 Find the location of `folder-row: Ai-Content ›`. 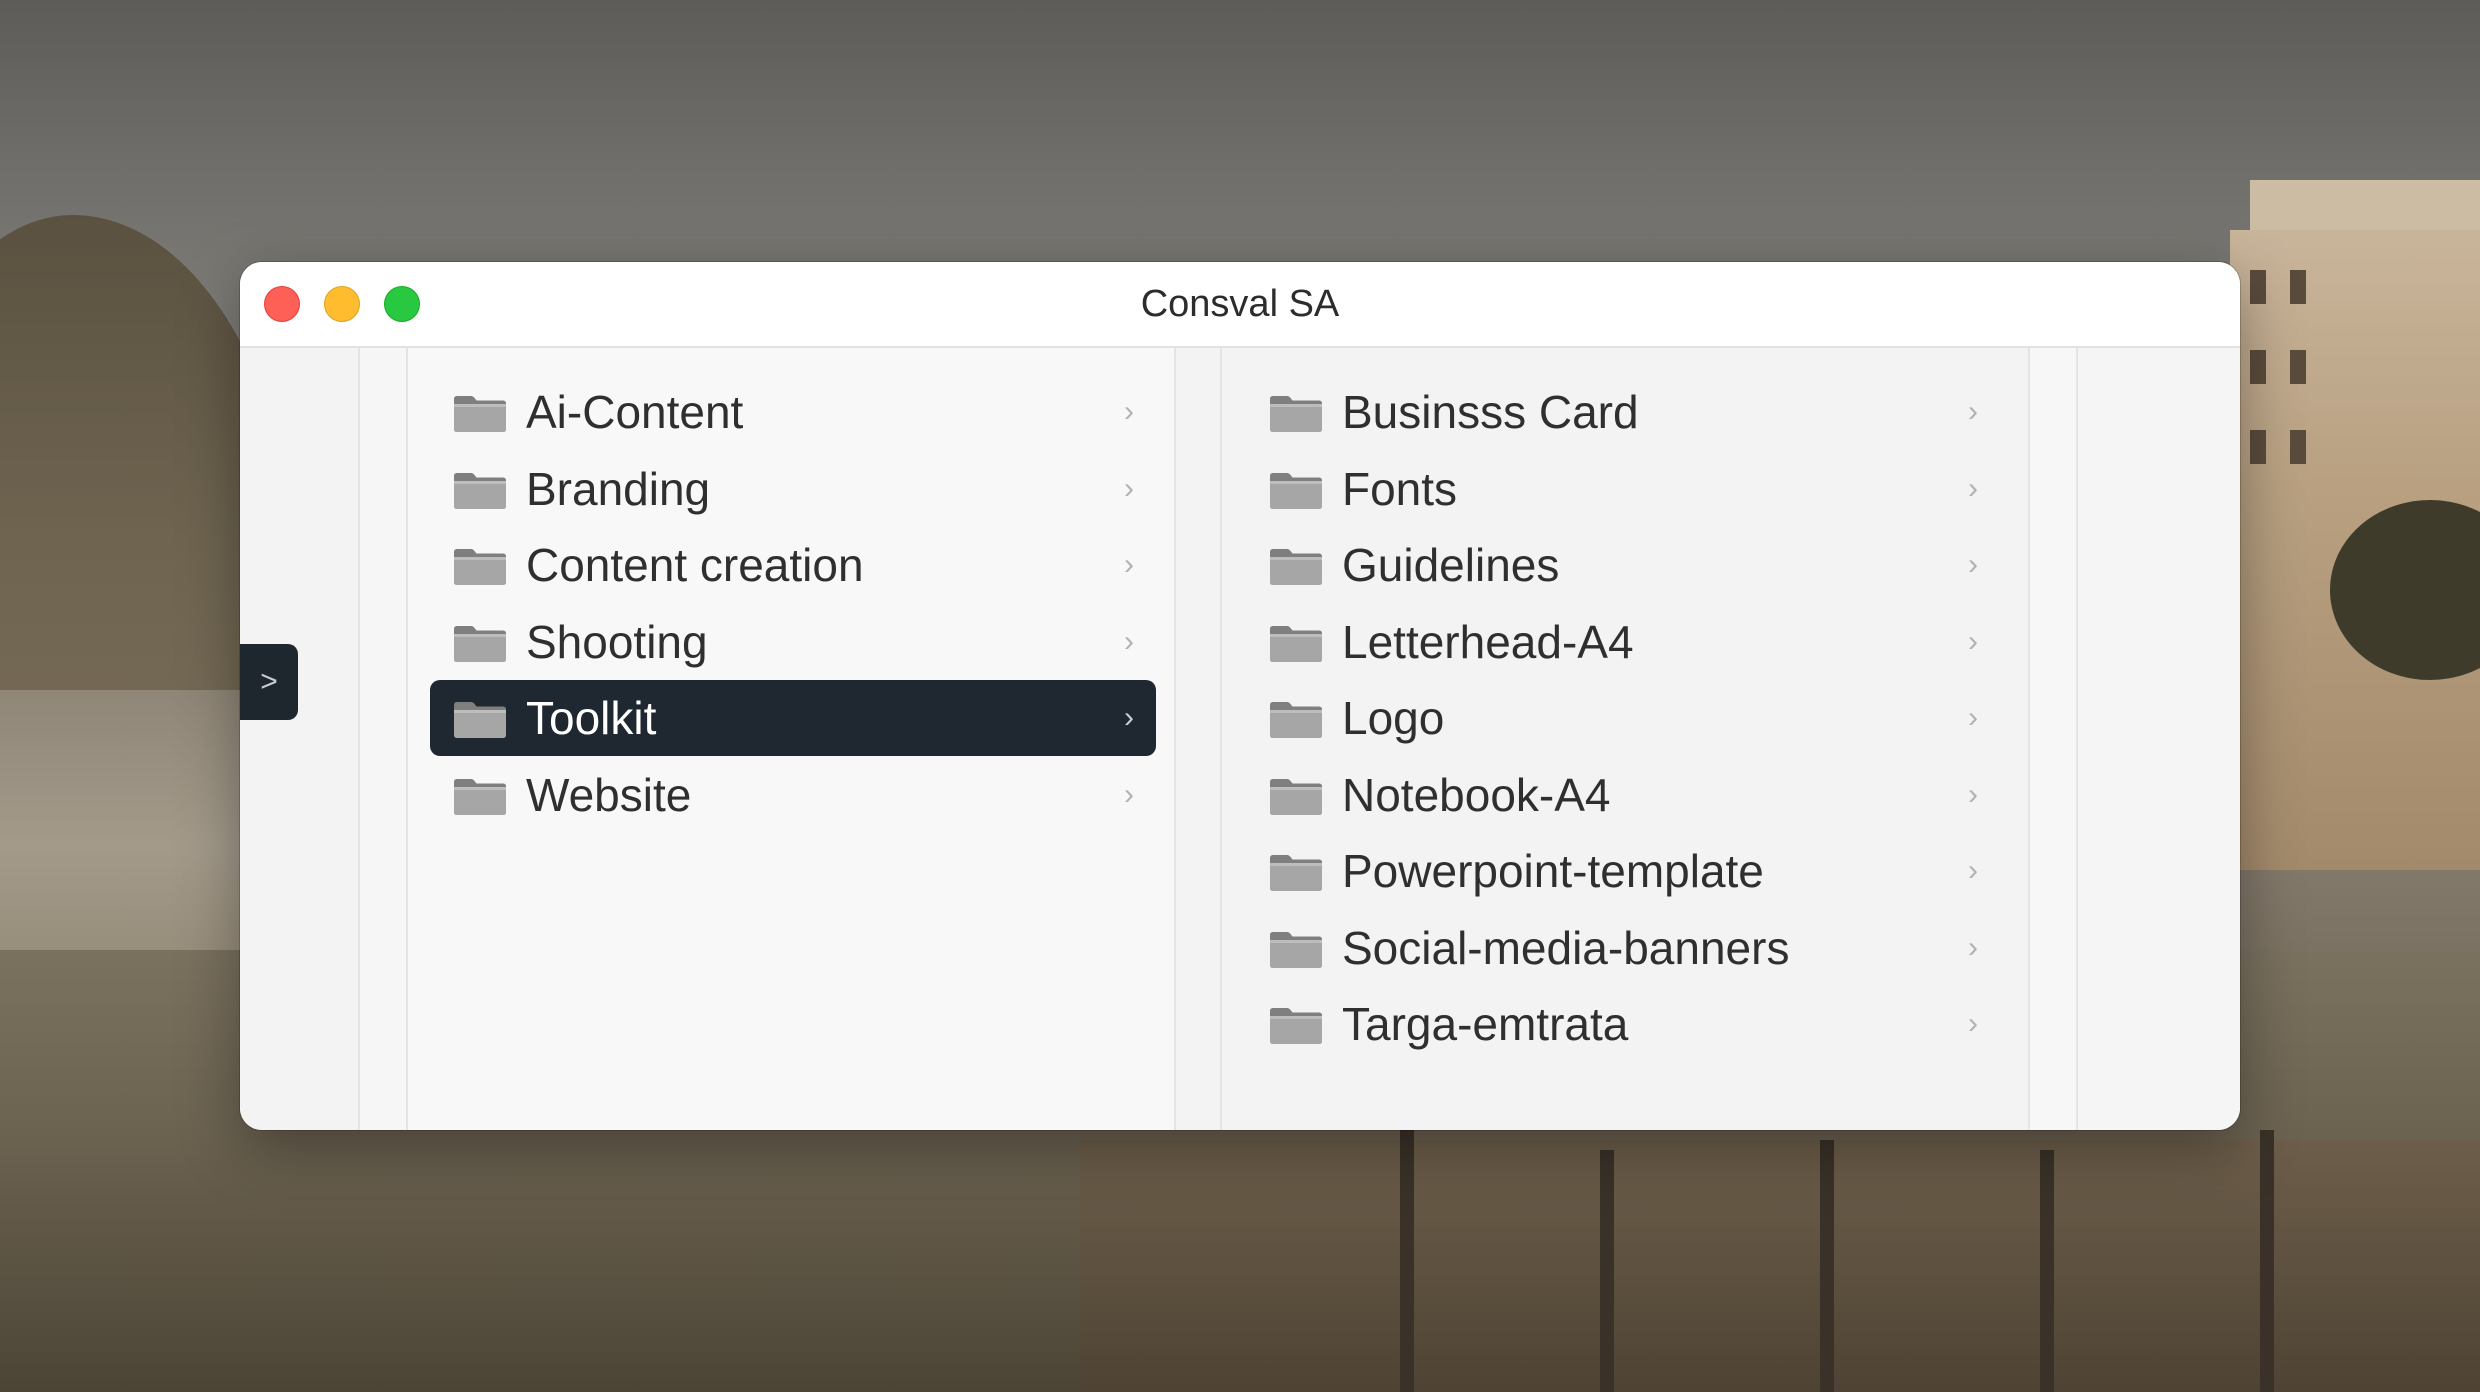

folder-row: Ai-Content › is located at coordinates (793, 412).